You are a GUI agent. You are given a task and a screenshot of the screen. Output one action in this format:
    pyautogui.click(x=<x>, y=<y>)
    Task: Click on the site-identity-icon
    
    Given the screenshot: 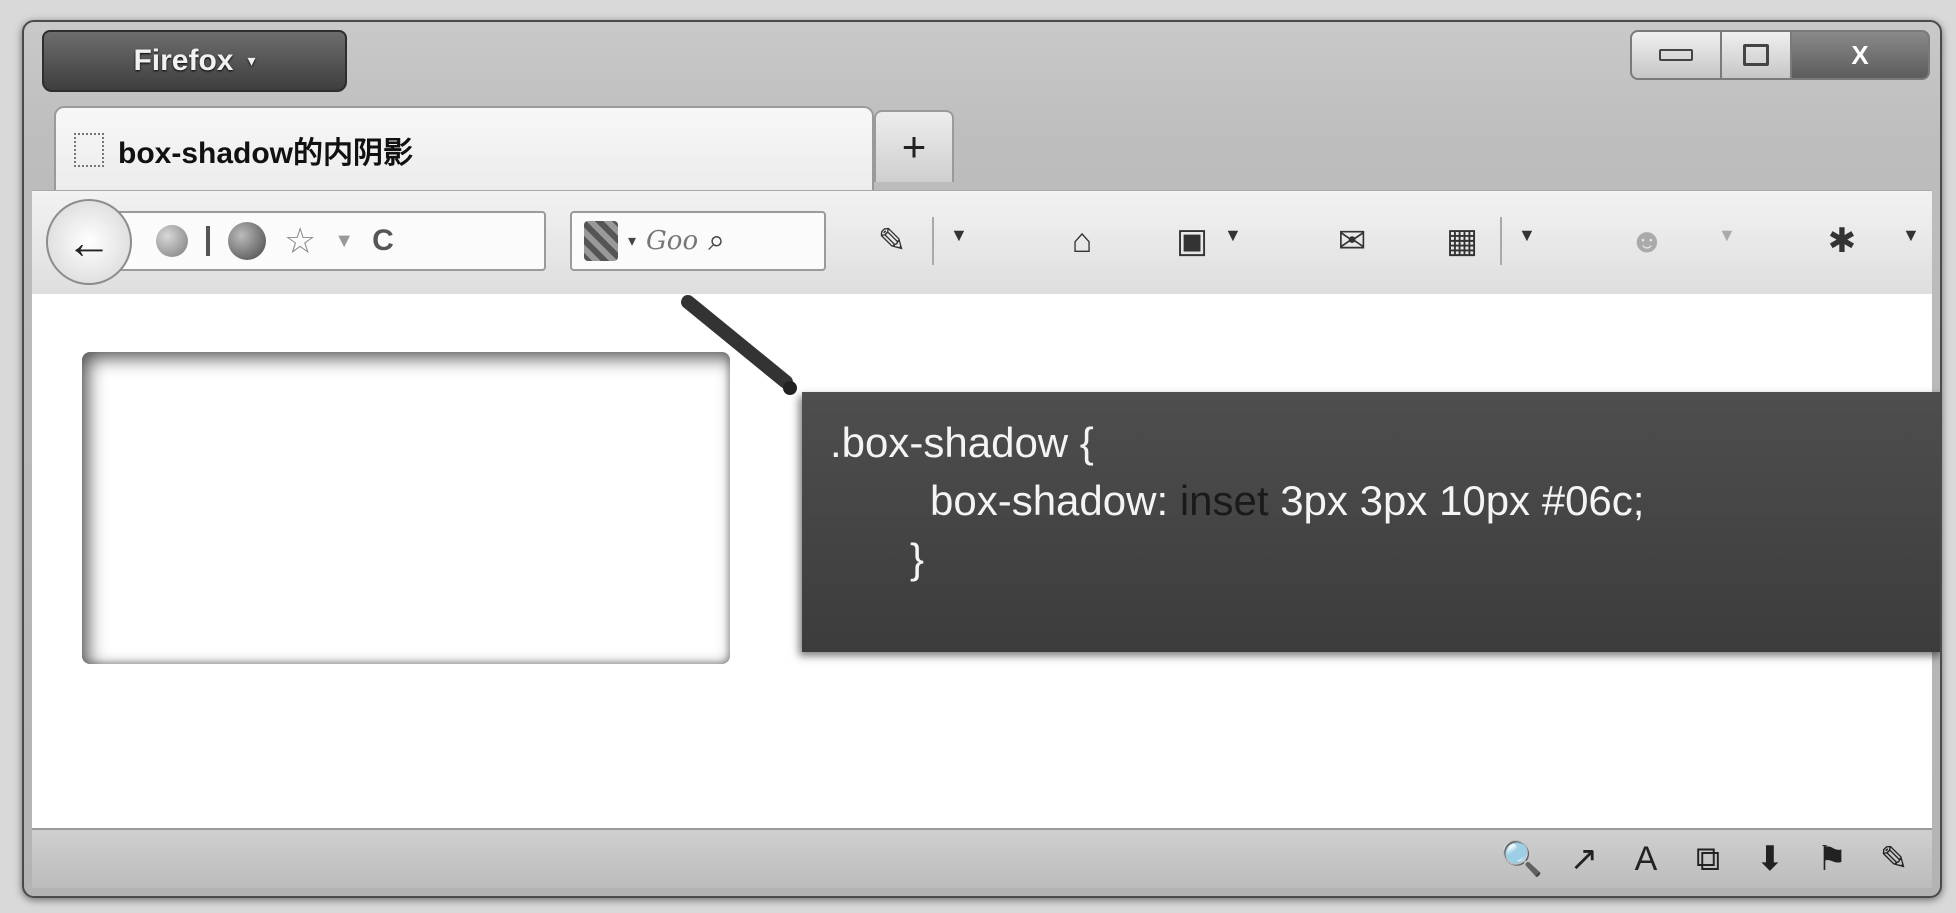 What is the action you would take?
    pyautogui.click(x=247, y=241)
    